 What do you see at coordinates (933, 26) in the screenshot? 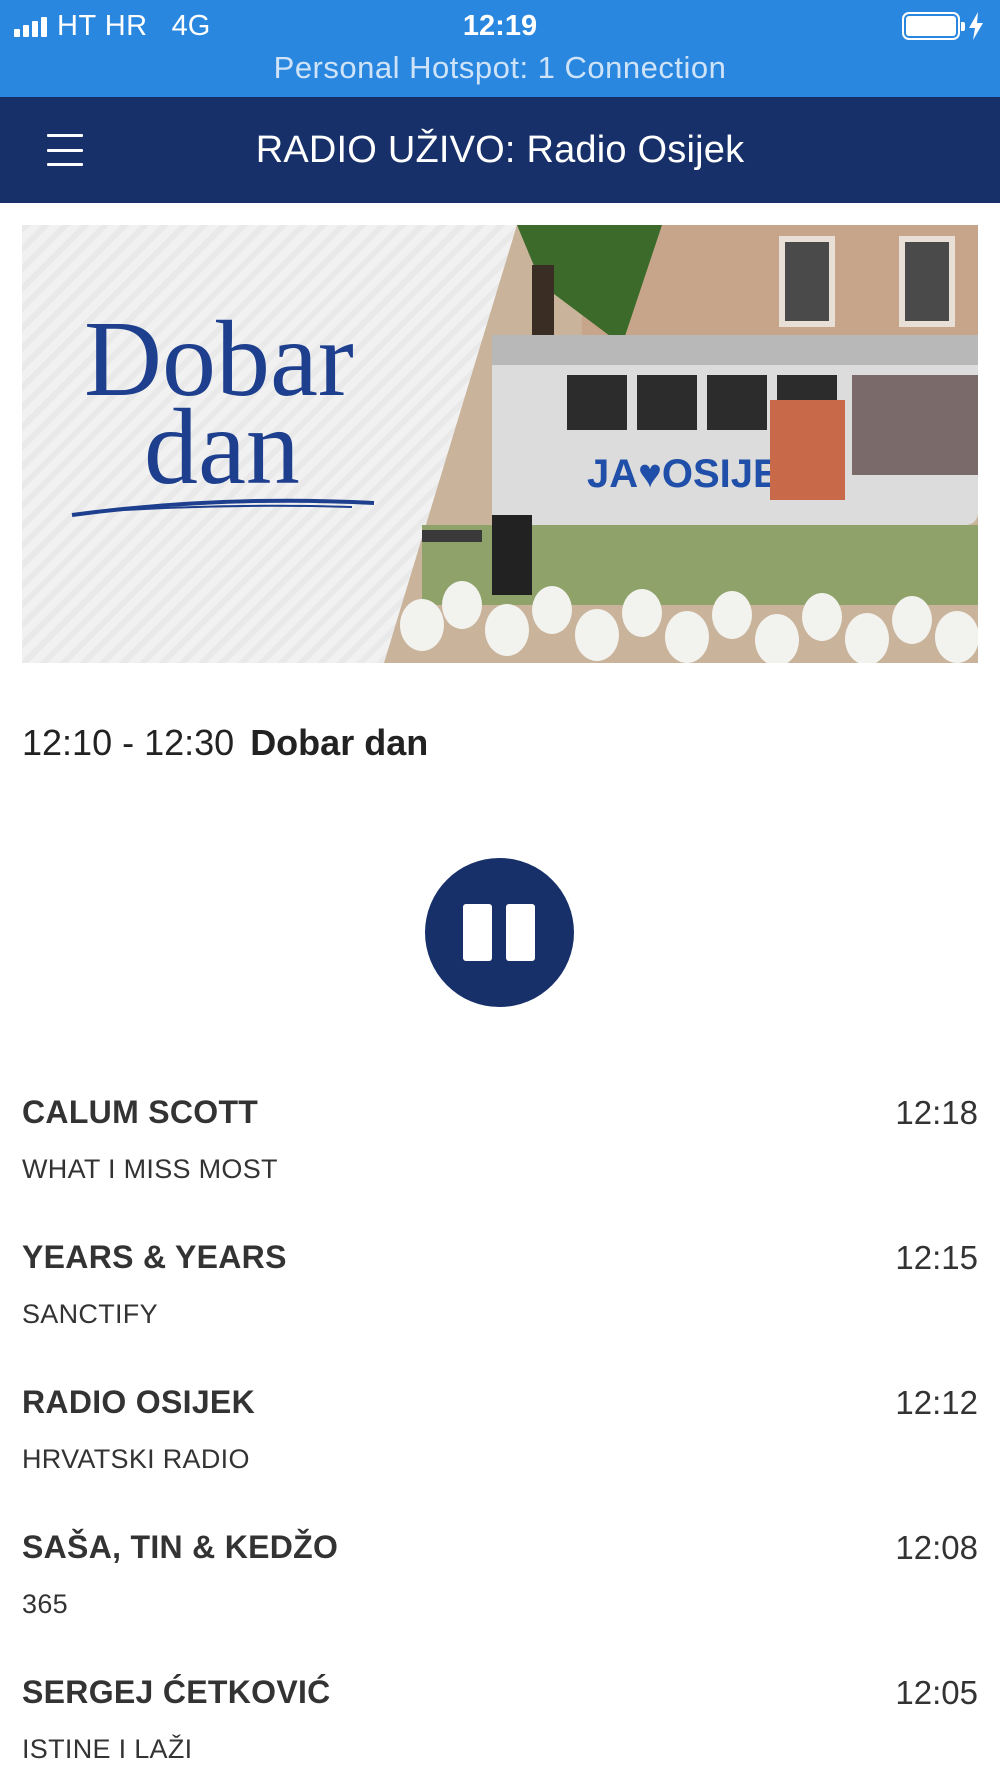
I see `battery-icon` at bounding box center [933, 26].